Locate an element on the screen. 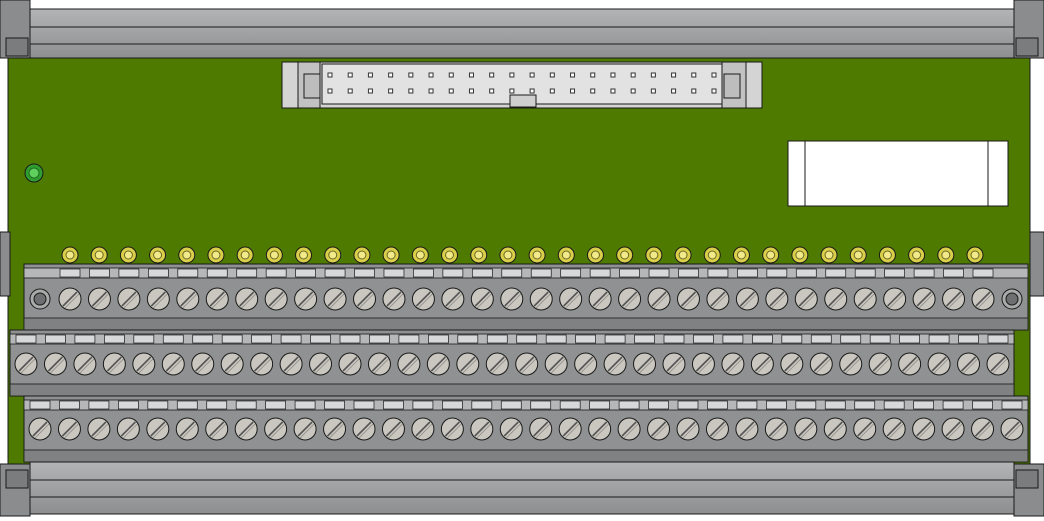 The height and width of the screenshot is (521, 1044). mounting-screw-icon is located at coordinates (40, 299).